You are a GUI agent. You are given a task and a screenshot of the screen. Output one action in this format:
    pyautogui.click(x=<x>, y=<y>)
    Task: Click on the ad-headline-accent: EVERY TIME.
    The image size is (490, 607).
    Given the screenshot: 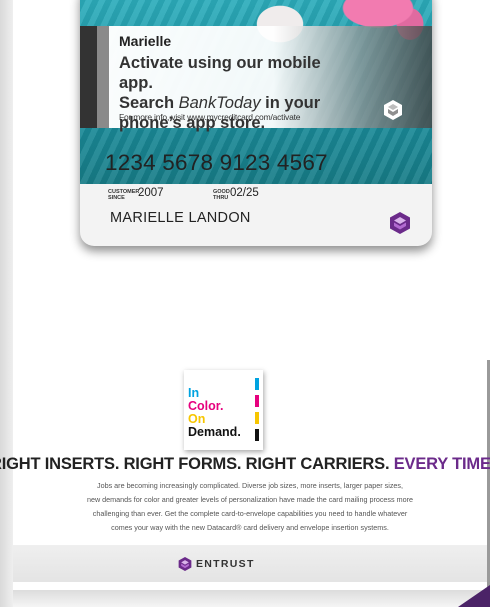 What is the action you would take?
    pyautogui.click(x=441, y=464)
    